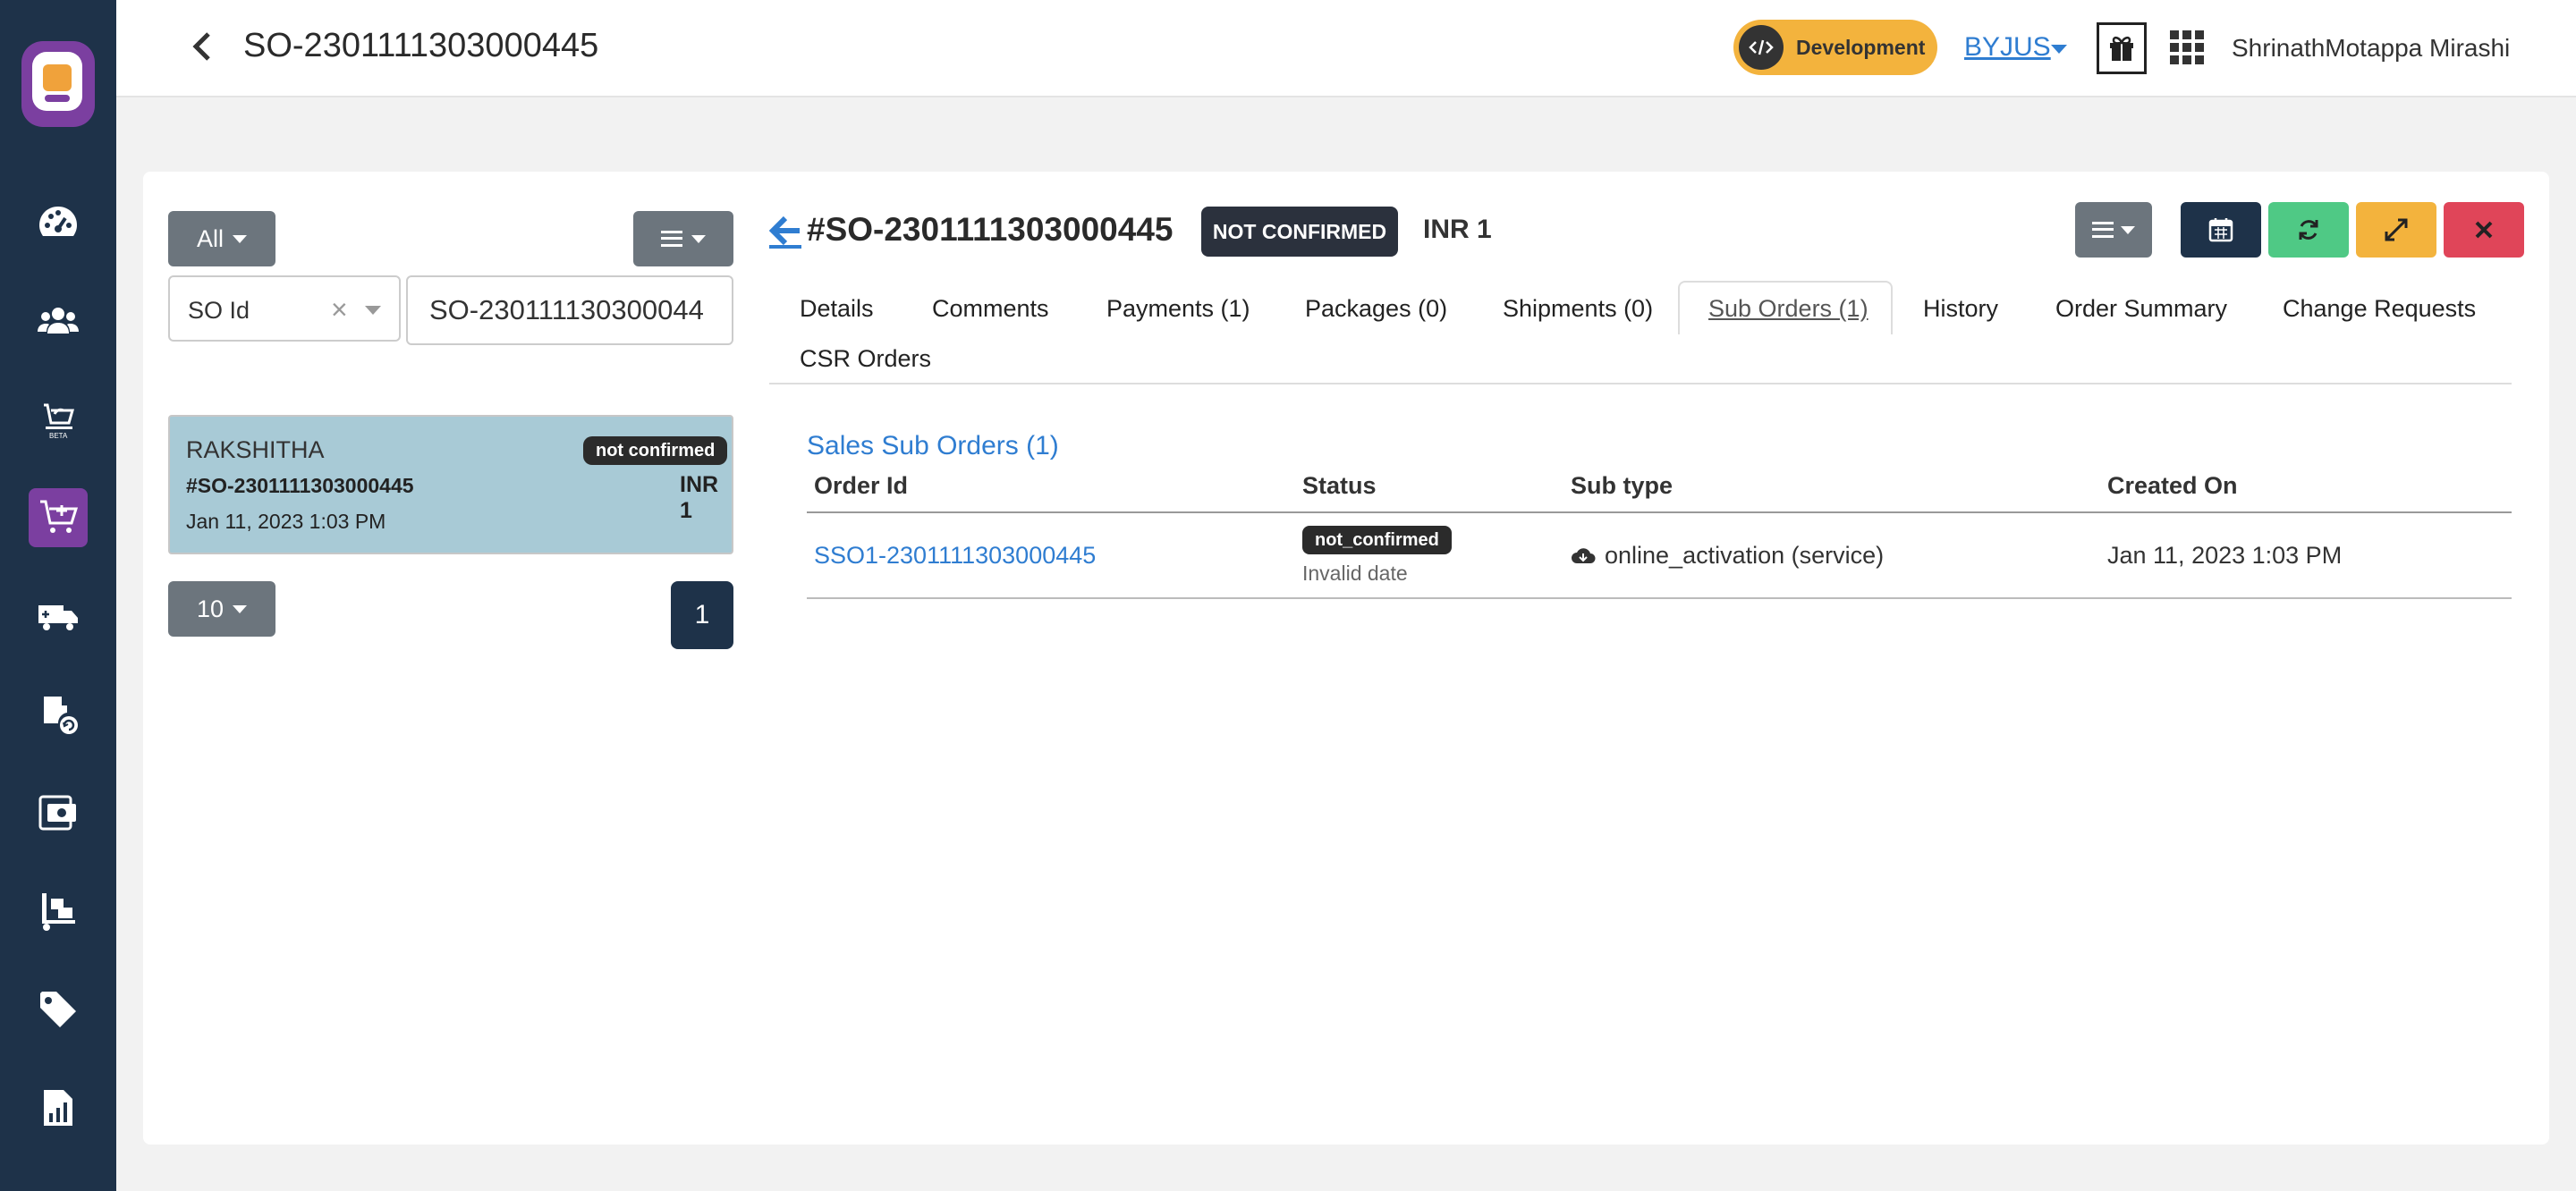 The height and width of the screenshot is (1191, 2576). Describe the element at coordinates (1659, 512) in the screenshot. I see `table-header-divider` at that location.